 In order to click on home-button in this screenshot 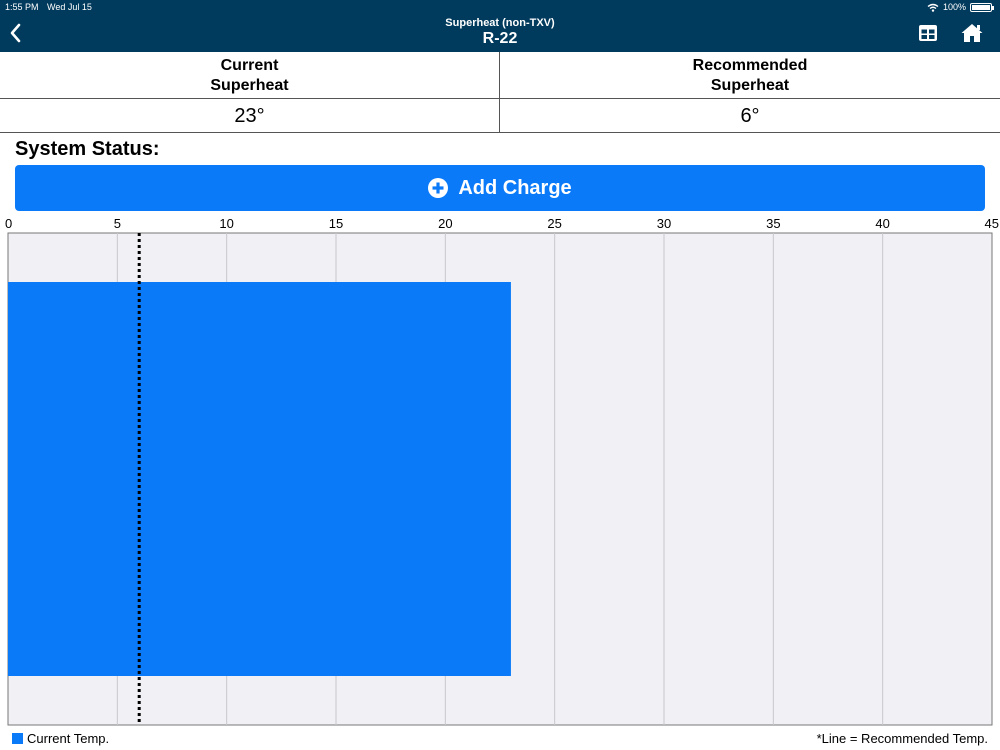, I will do `click(972, 33)`.